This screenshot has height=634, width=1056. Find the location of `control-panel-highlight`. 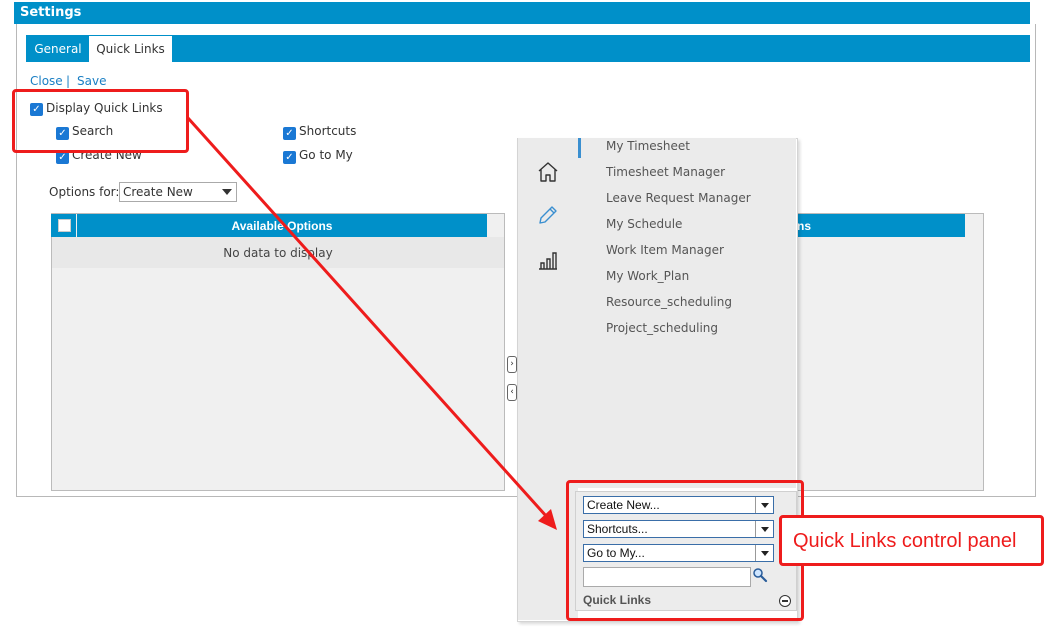

control-panel-highlight is located at coordinates (685, 550).